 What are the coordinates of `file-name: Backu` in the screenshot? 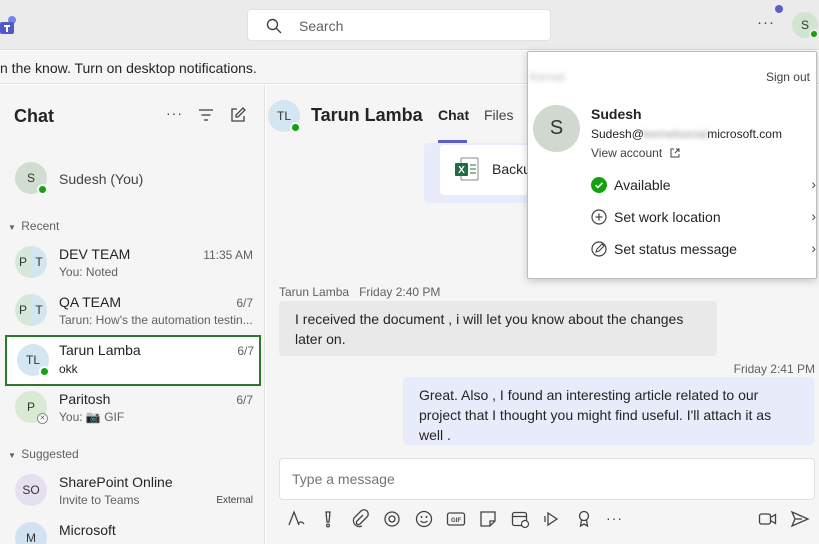 It's located at (511, 169).